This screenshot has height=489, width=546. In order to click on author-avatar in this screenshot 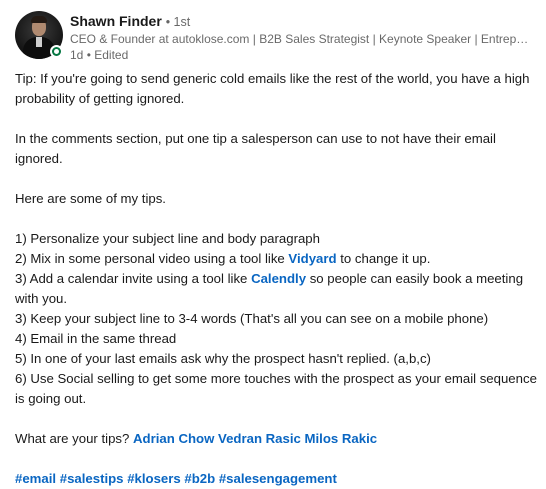, I will do `click(39, 35)`.